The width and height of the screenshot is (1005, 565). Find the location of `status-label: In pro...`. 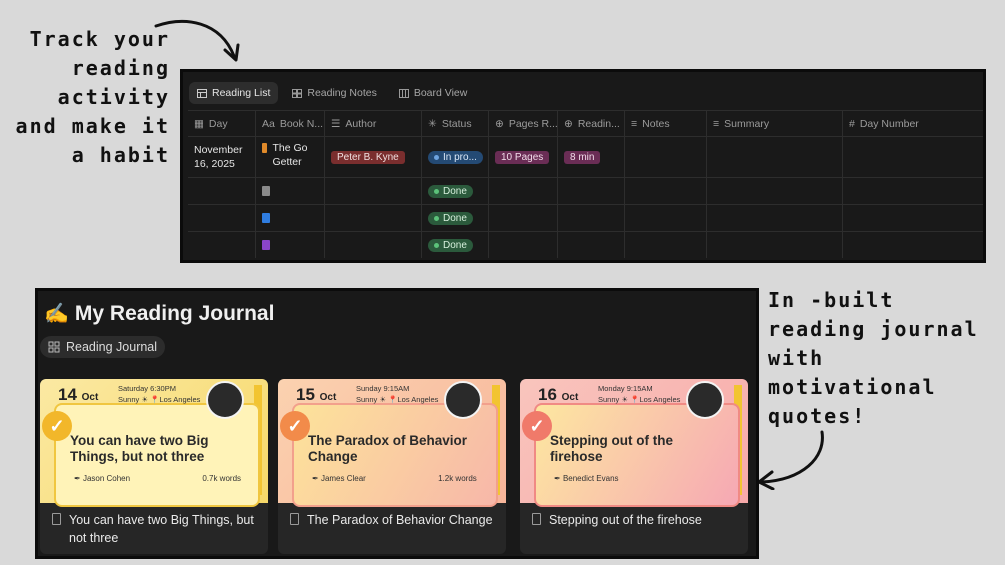

status-label: In pro... is located at coordinates (460, 157).